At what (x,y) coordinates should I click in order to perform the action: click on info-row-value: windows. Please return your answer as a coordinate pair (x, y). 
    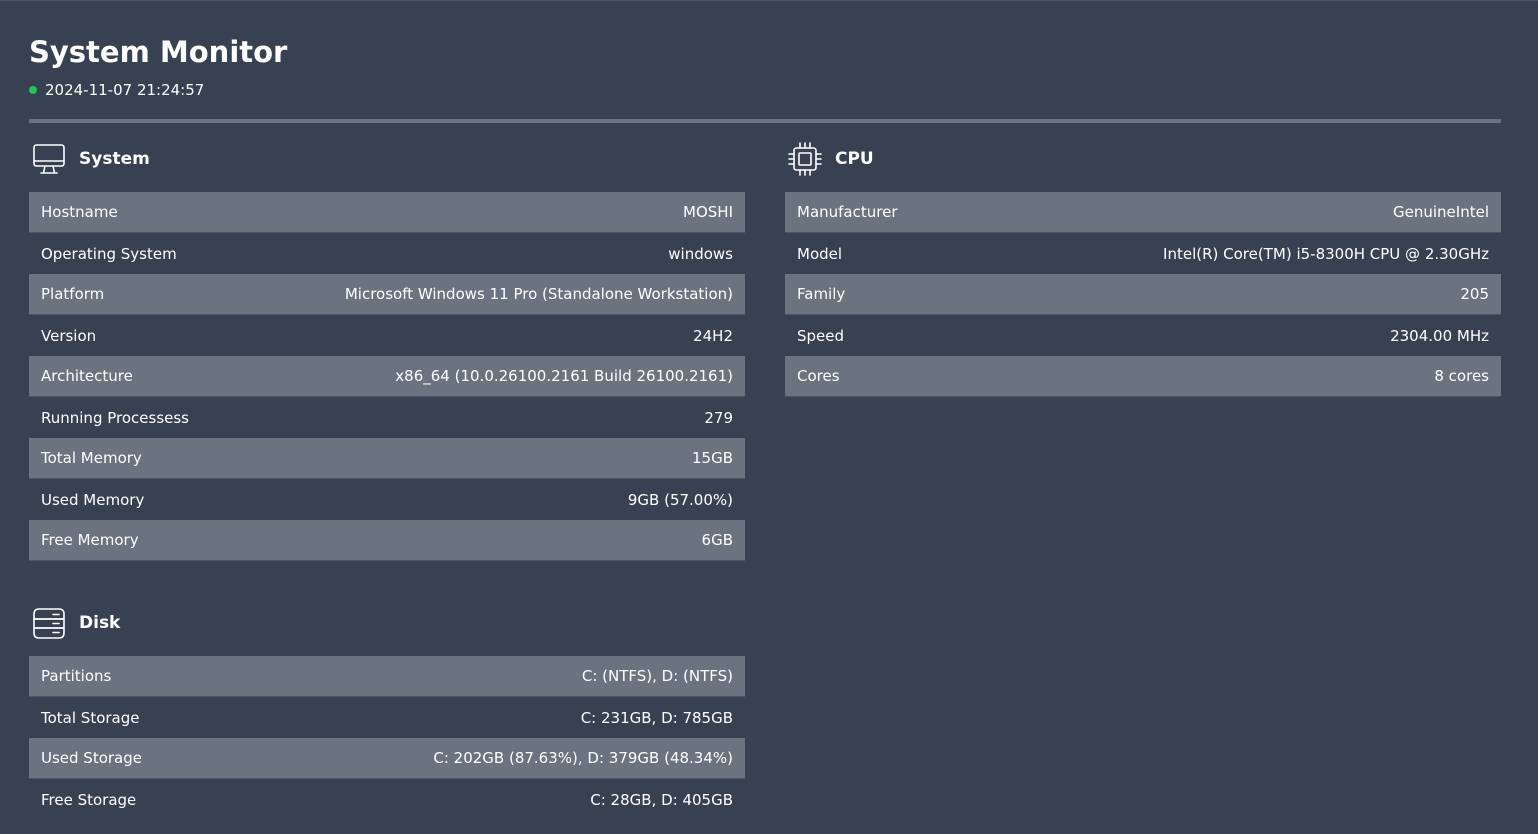
    Looking at the image, I should click on (700, 253).